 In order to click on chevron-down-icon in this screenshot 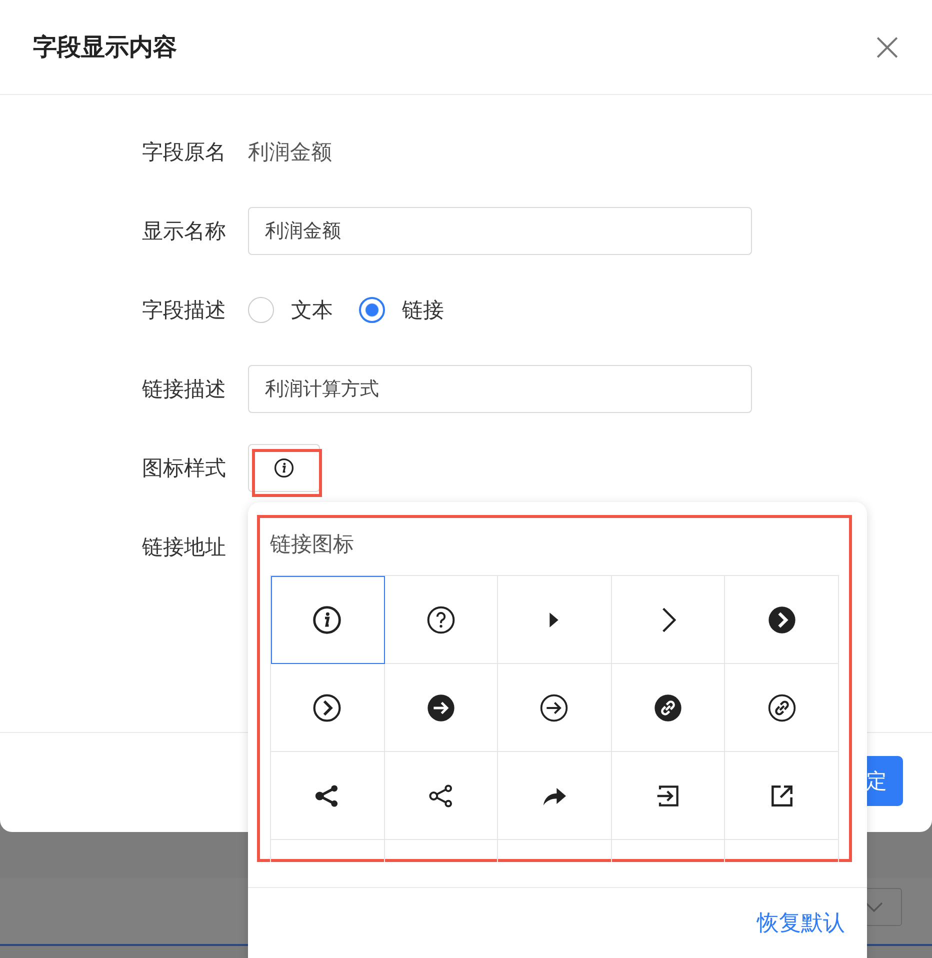, I will do `click(874, 907)`.